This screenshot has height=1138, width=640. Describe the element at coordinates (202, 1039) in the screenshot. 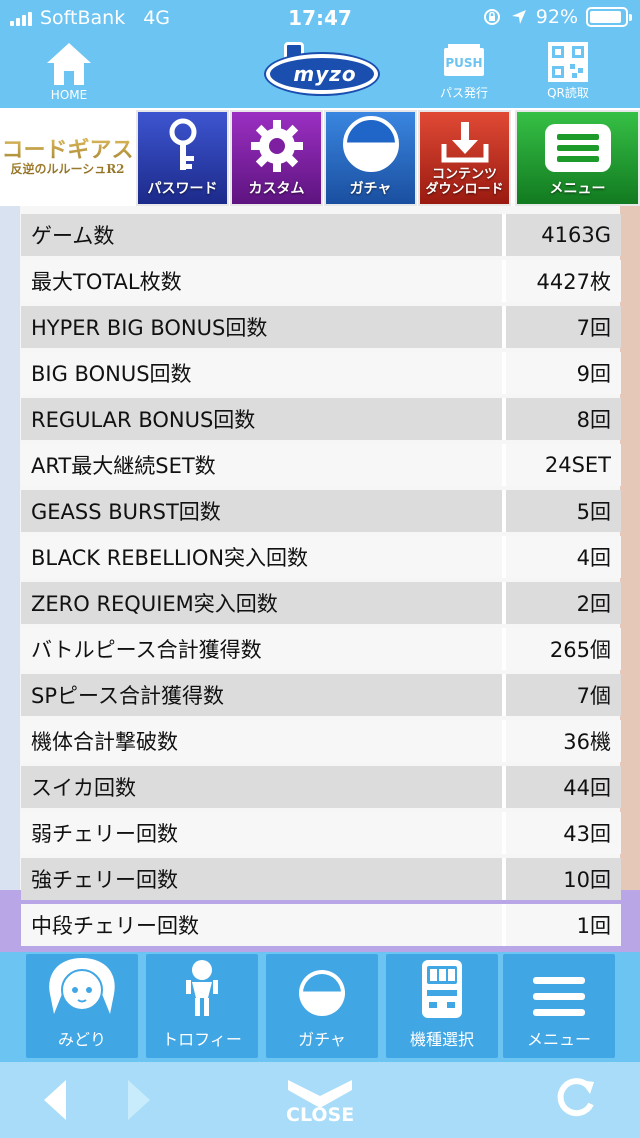

I see `tab-trophy-label: トロフィー` at that location.